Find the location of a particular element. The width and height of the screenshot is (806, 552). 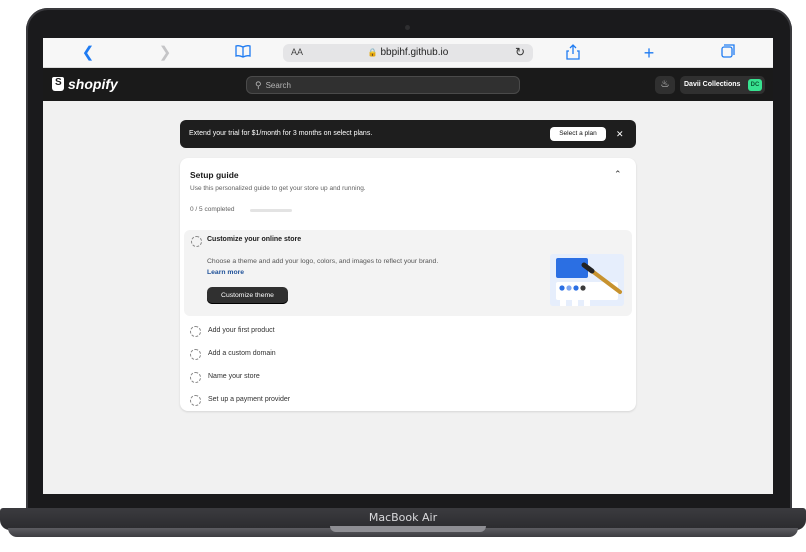

task-title: Add your first product is located at coordinates (241, 330).